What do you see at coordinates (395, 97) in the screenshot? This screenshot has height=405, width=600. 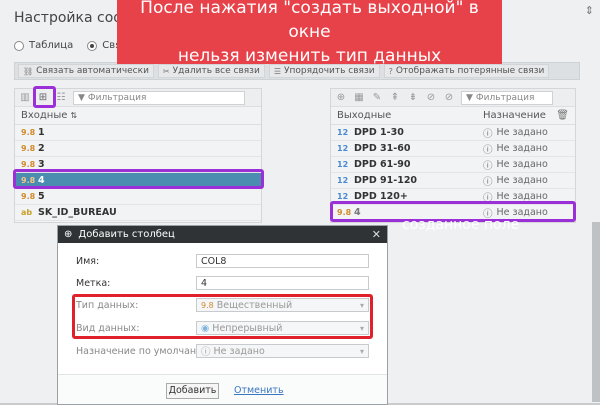 I see `move-up-icon: ⇞` at bounding box center [395, 97].